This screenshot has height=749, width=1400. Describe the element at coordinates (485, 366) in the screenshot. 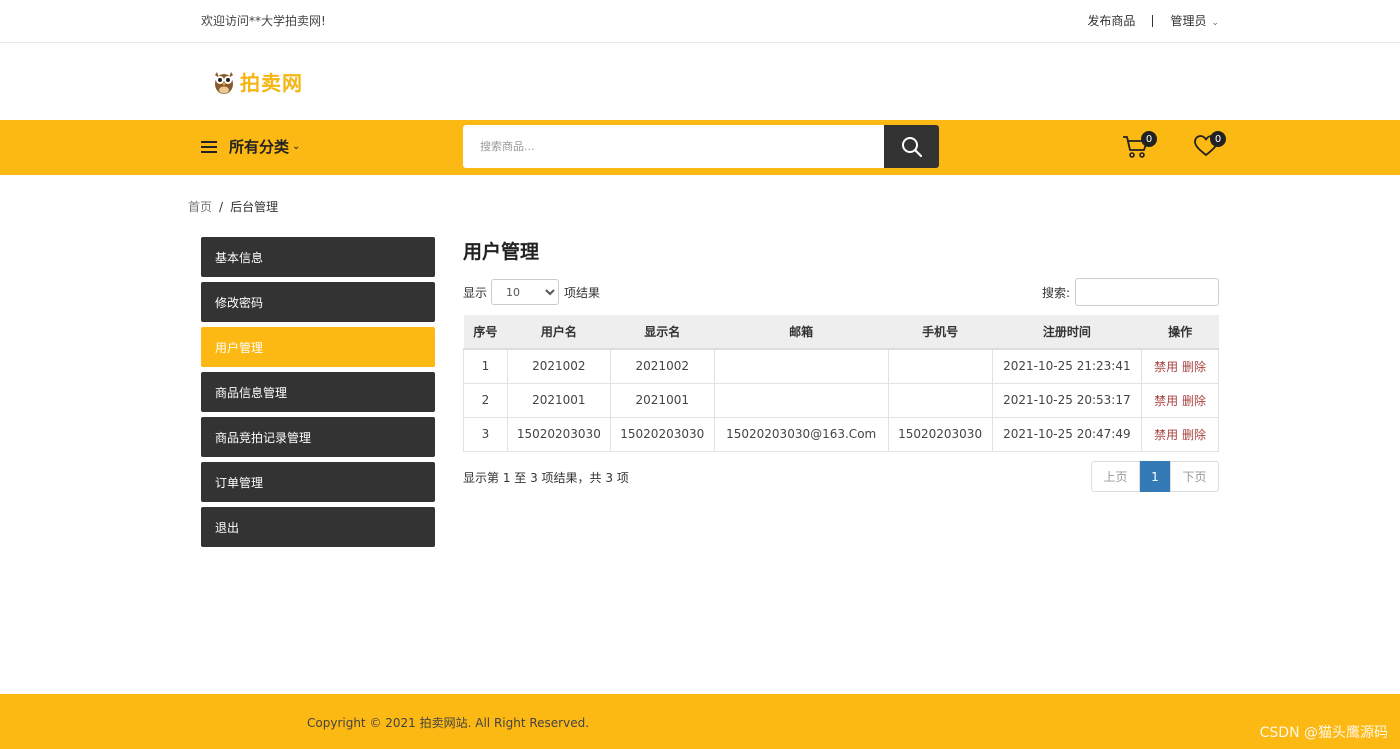

I see `cell-no: 1` at that location.